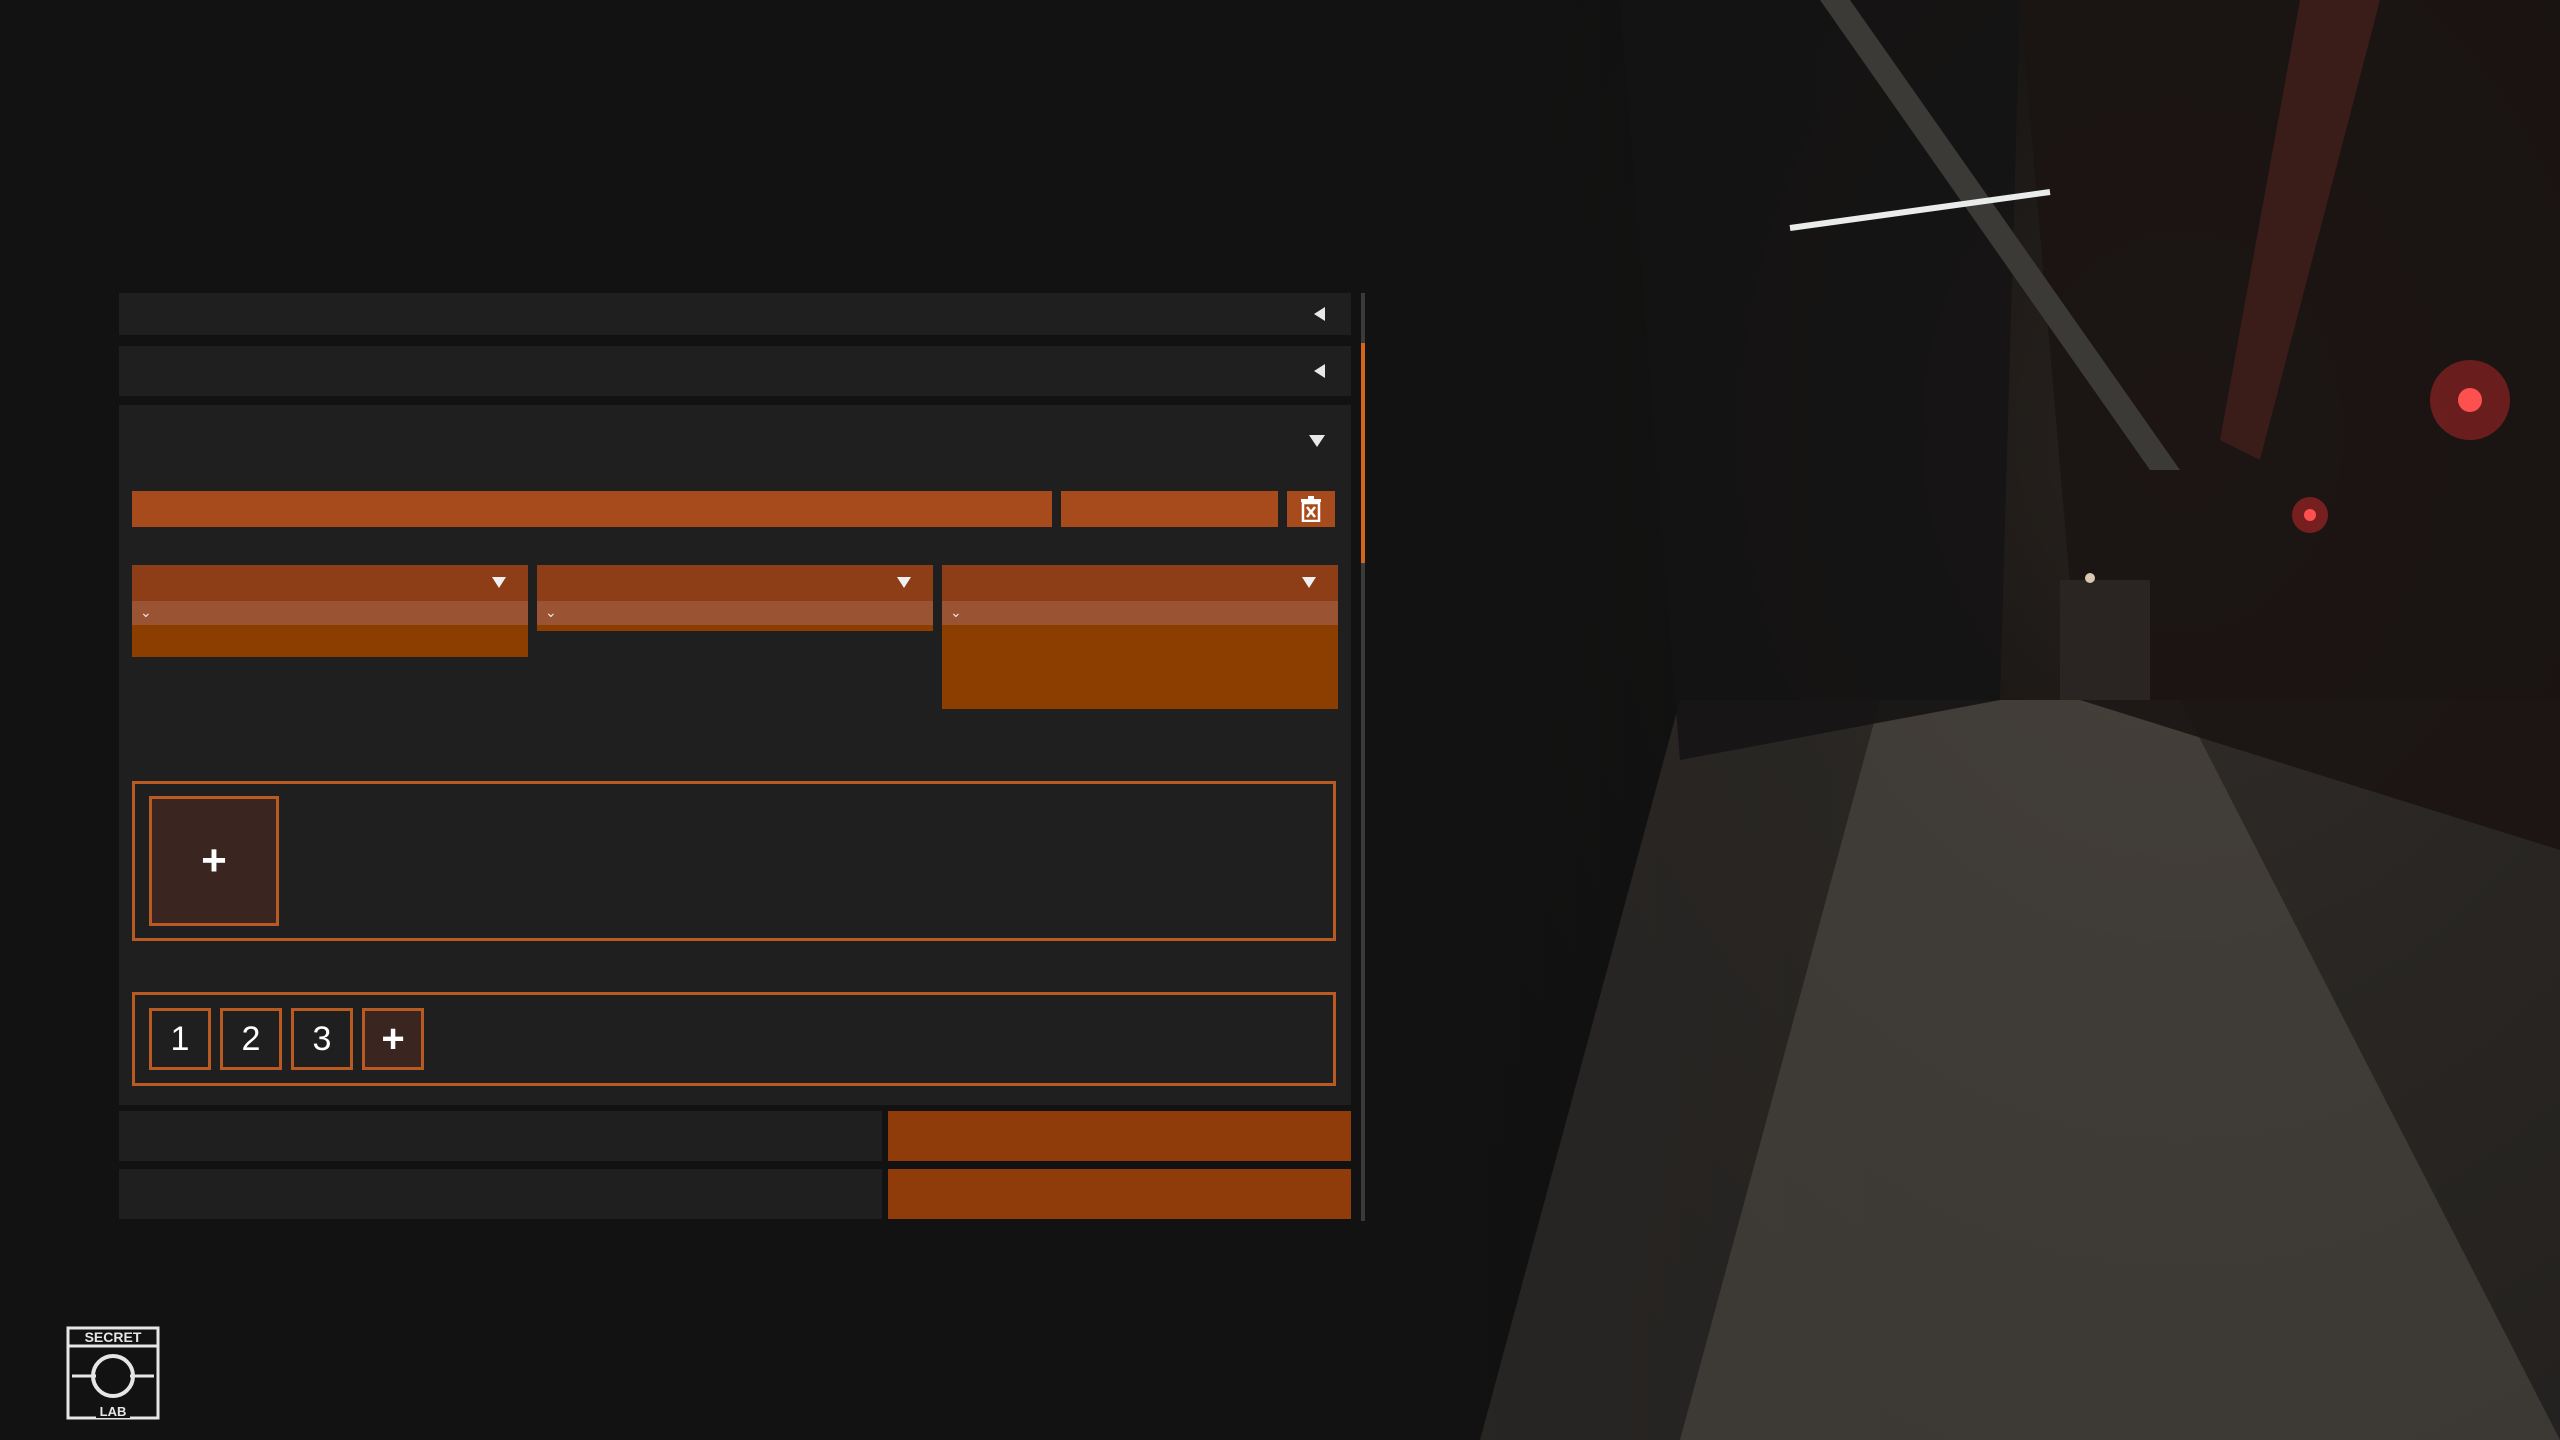 The image size is (2560, 1440). What do you see at coordinates (113, 1337) in the screenshot?
I see `logo-top-text: SECRET` at bounding box center [113, 1337].